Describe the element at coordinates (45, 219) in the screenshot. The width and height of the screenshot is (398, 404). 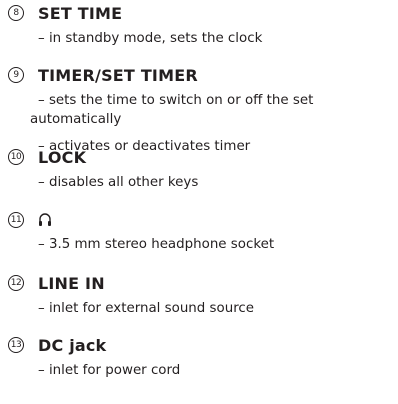
I see `headphone-icon` at that location.